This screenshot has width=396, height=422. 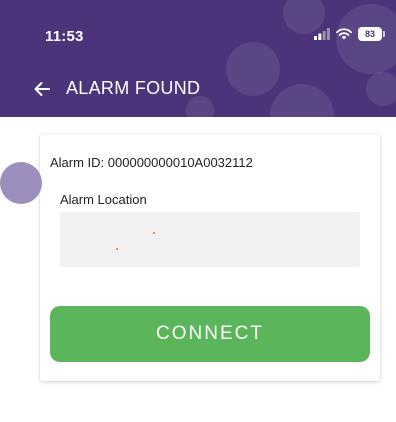 I want to click on floating-assistive-button, so click(x=21, y=183).